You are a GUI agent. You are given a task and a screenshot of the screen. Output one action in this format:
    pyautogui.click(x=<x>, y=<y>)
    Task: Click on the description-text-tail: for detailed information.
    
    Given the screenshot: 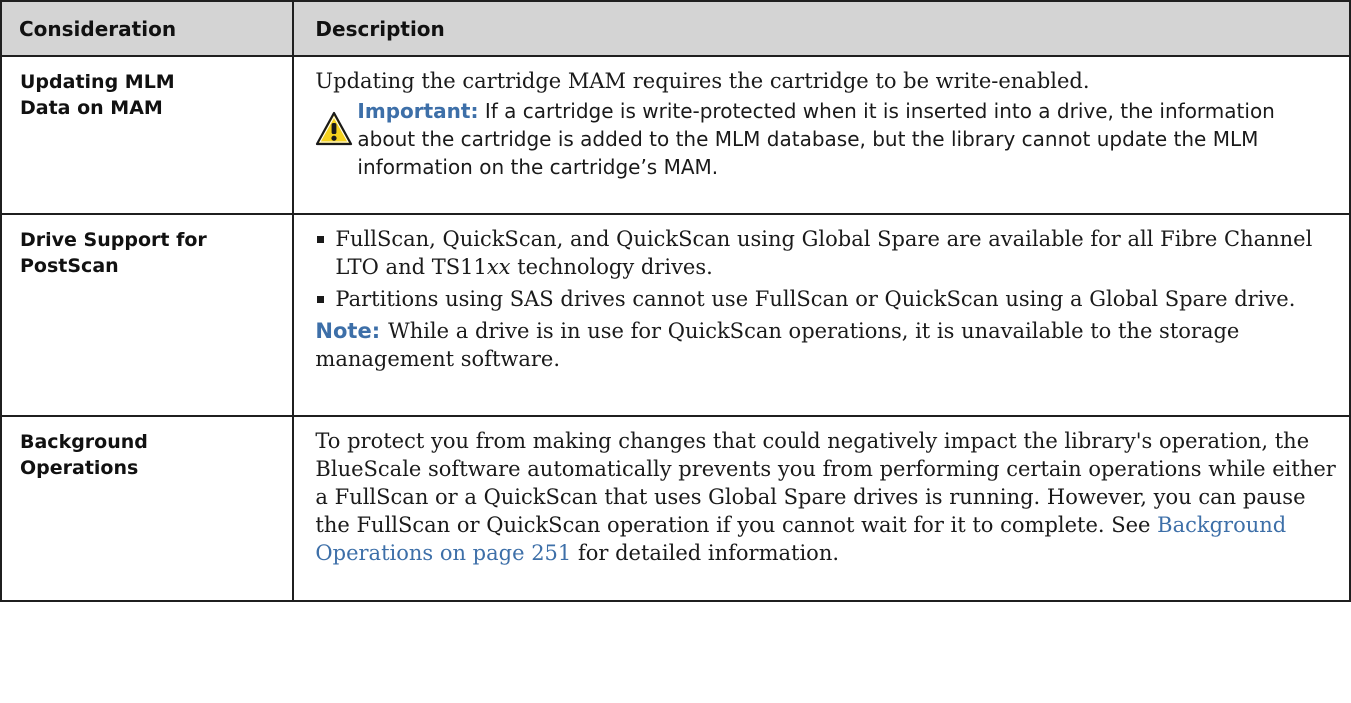 What is the action you would take?
    pyautogui.click(x=705, y=553)
    